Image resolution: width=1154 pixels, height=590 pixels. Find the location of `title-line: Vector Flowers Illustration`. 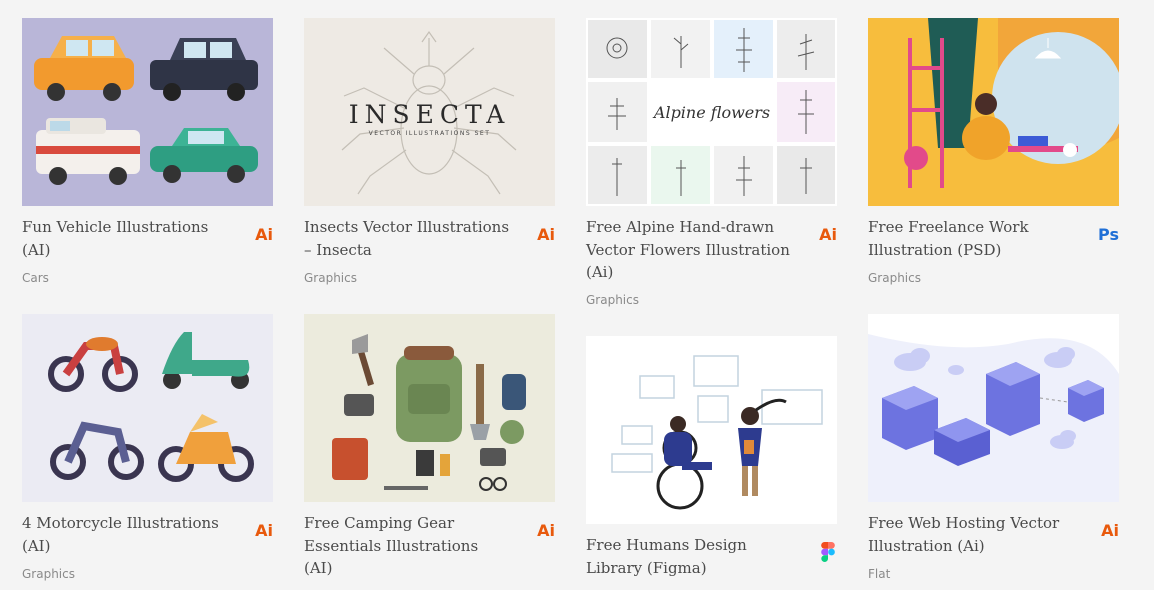

title-line: Vector Flowers Illustration is located at coordinates (688, 249).